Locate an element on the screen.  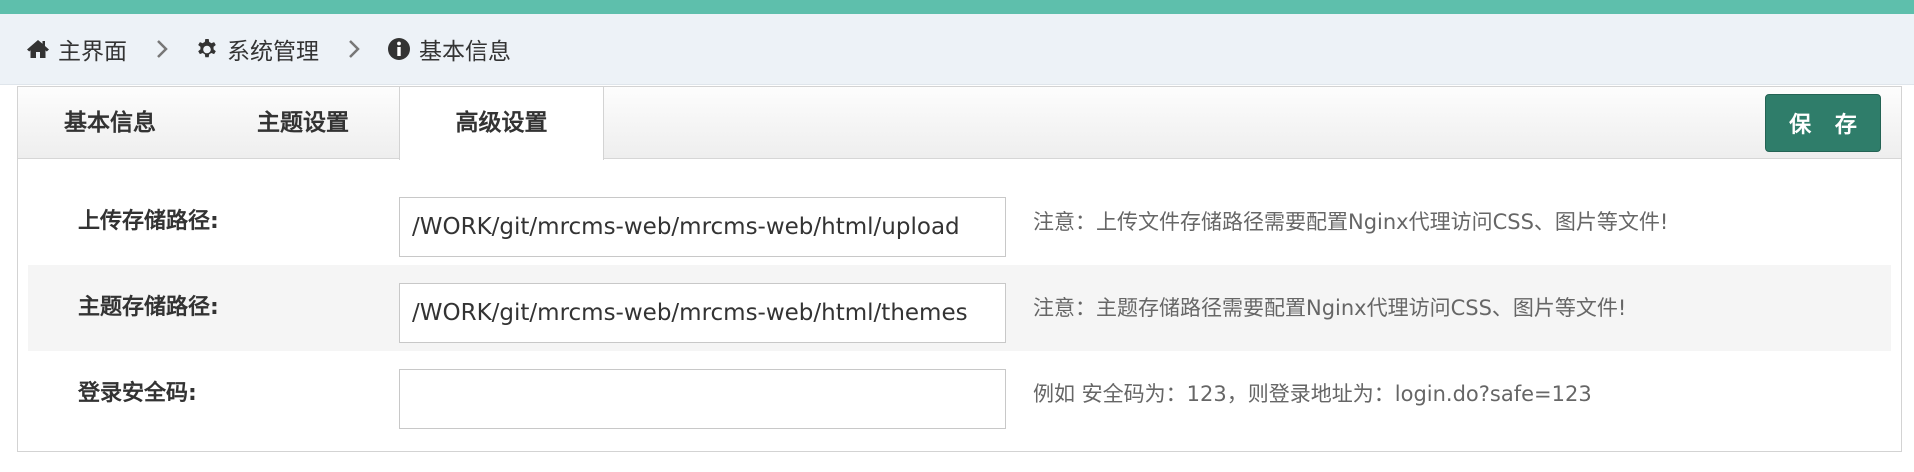
save-button: 保 存 is located at coordinates (1823, 123).